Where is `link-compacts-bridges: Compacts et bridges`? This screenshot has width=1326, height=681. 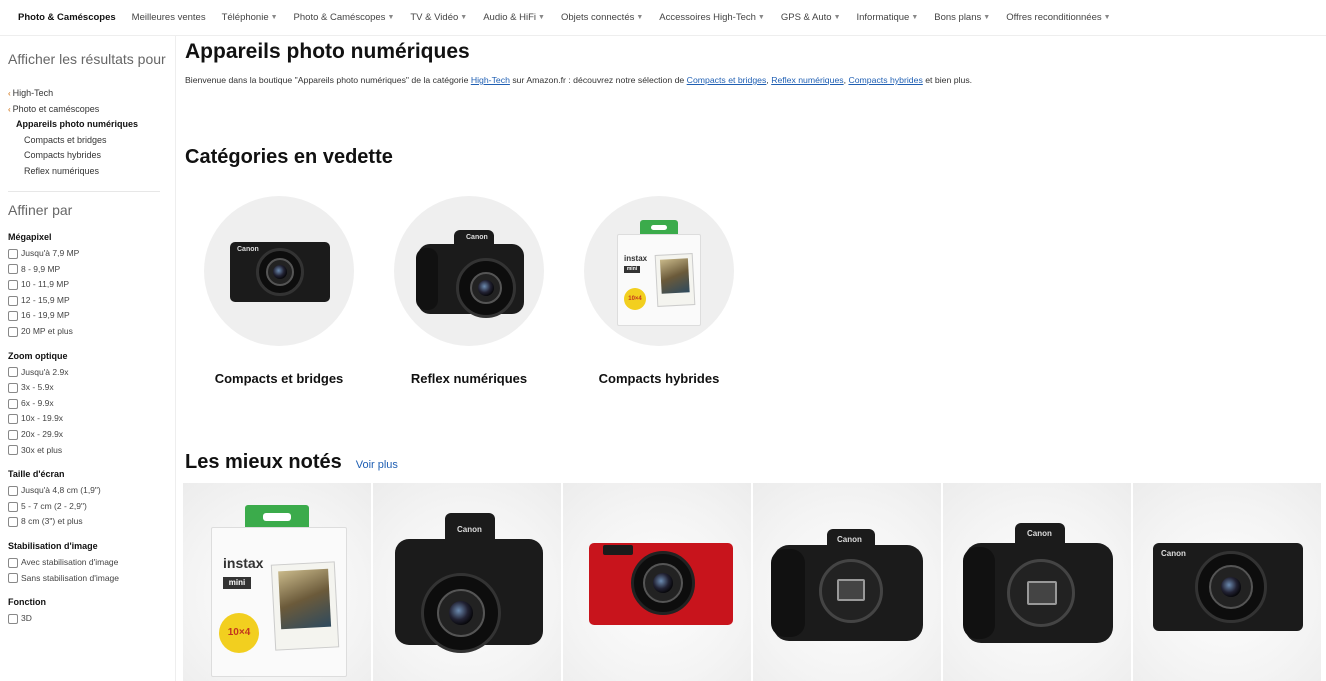 link-compacts-bridges: Compacts et bridges is located at coordinates (727, 80).